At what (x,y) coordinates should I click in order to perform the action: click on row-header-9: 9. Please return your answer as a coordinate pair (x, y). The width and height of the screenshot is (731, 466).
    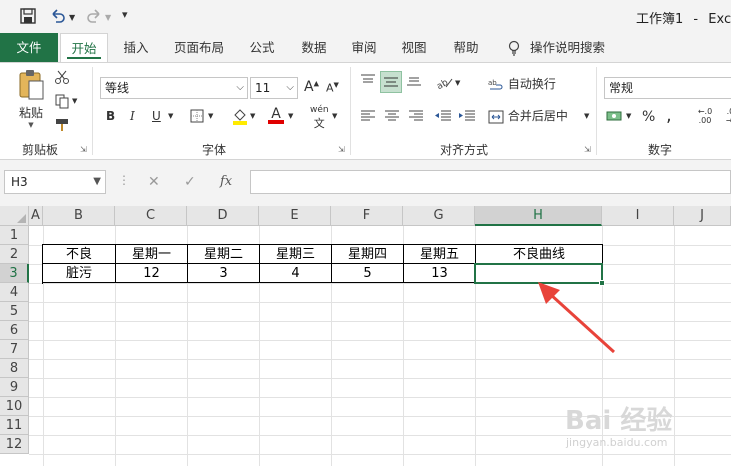
    Looking at the image, I should click on (14, 387).